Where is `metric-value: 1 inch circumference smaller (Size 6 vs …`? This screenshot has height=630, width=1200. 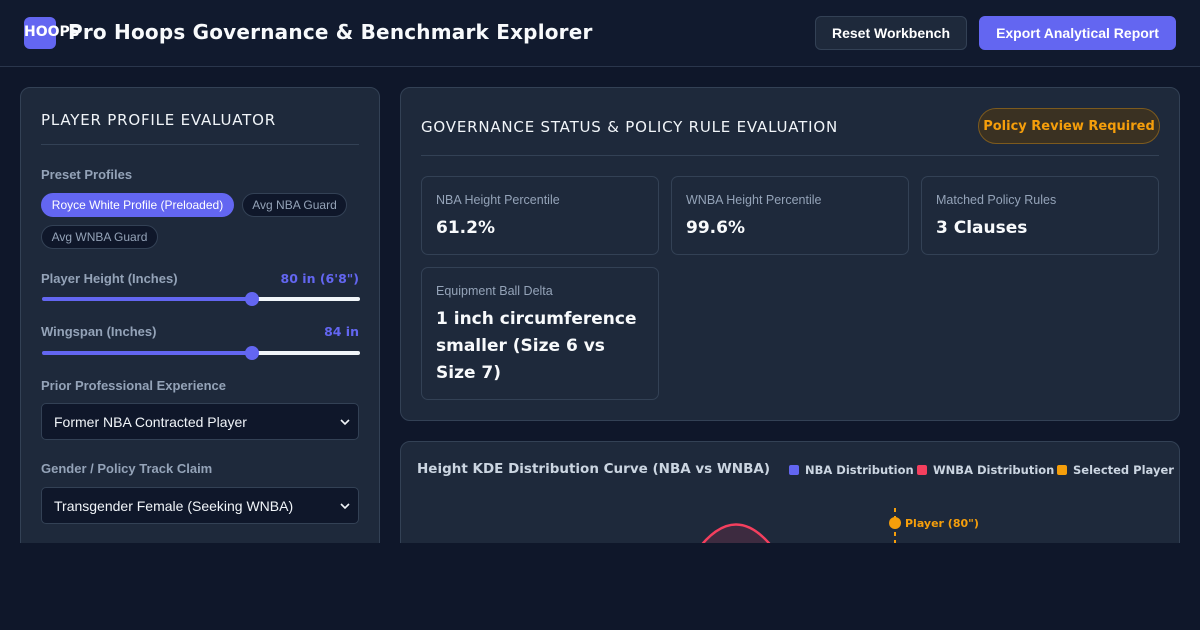
metric-value: 1 inch circumference smaller (Size 6 vs … is located at coordinates (536, 346).